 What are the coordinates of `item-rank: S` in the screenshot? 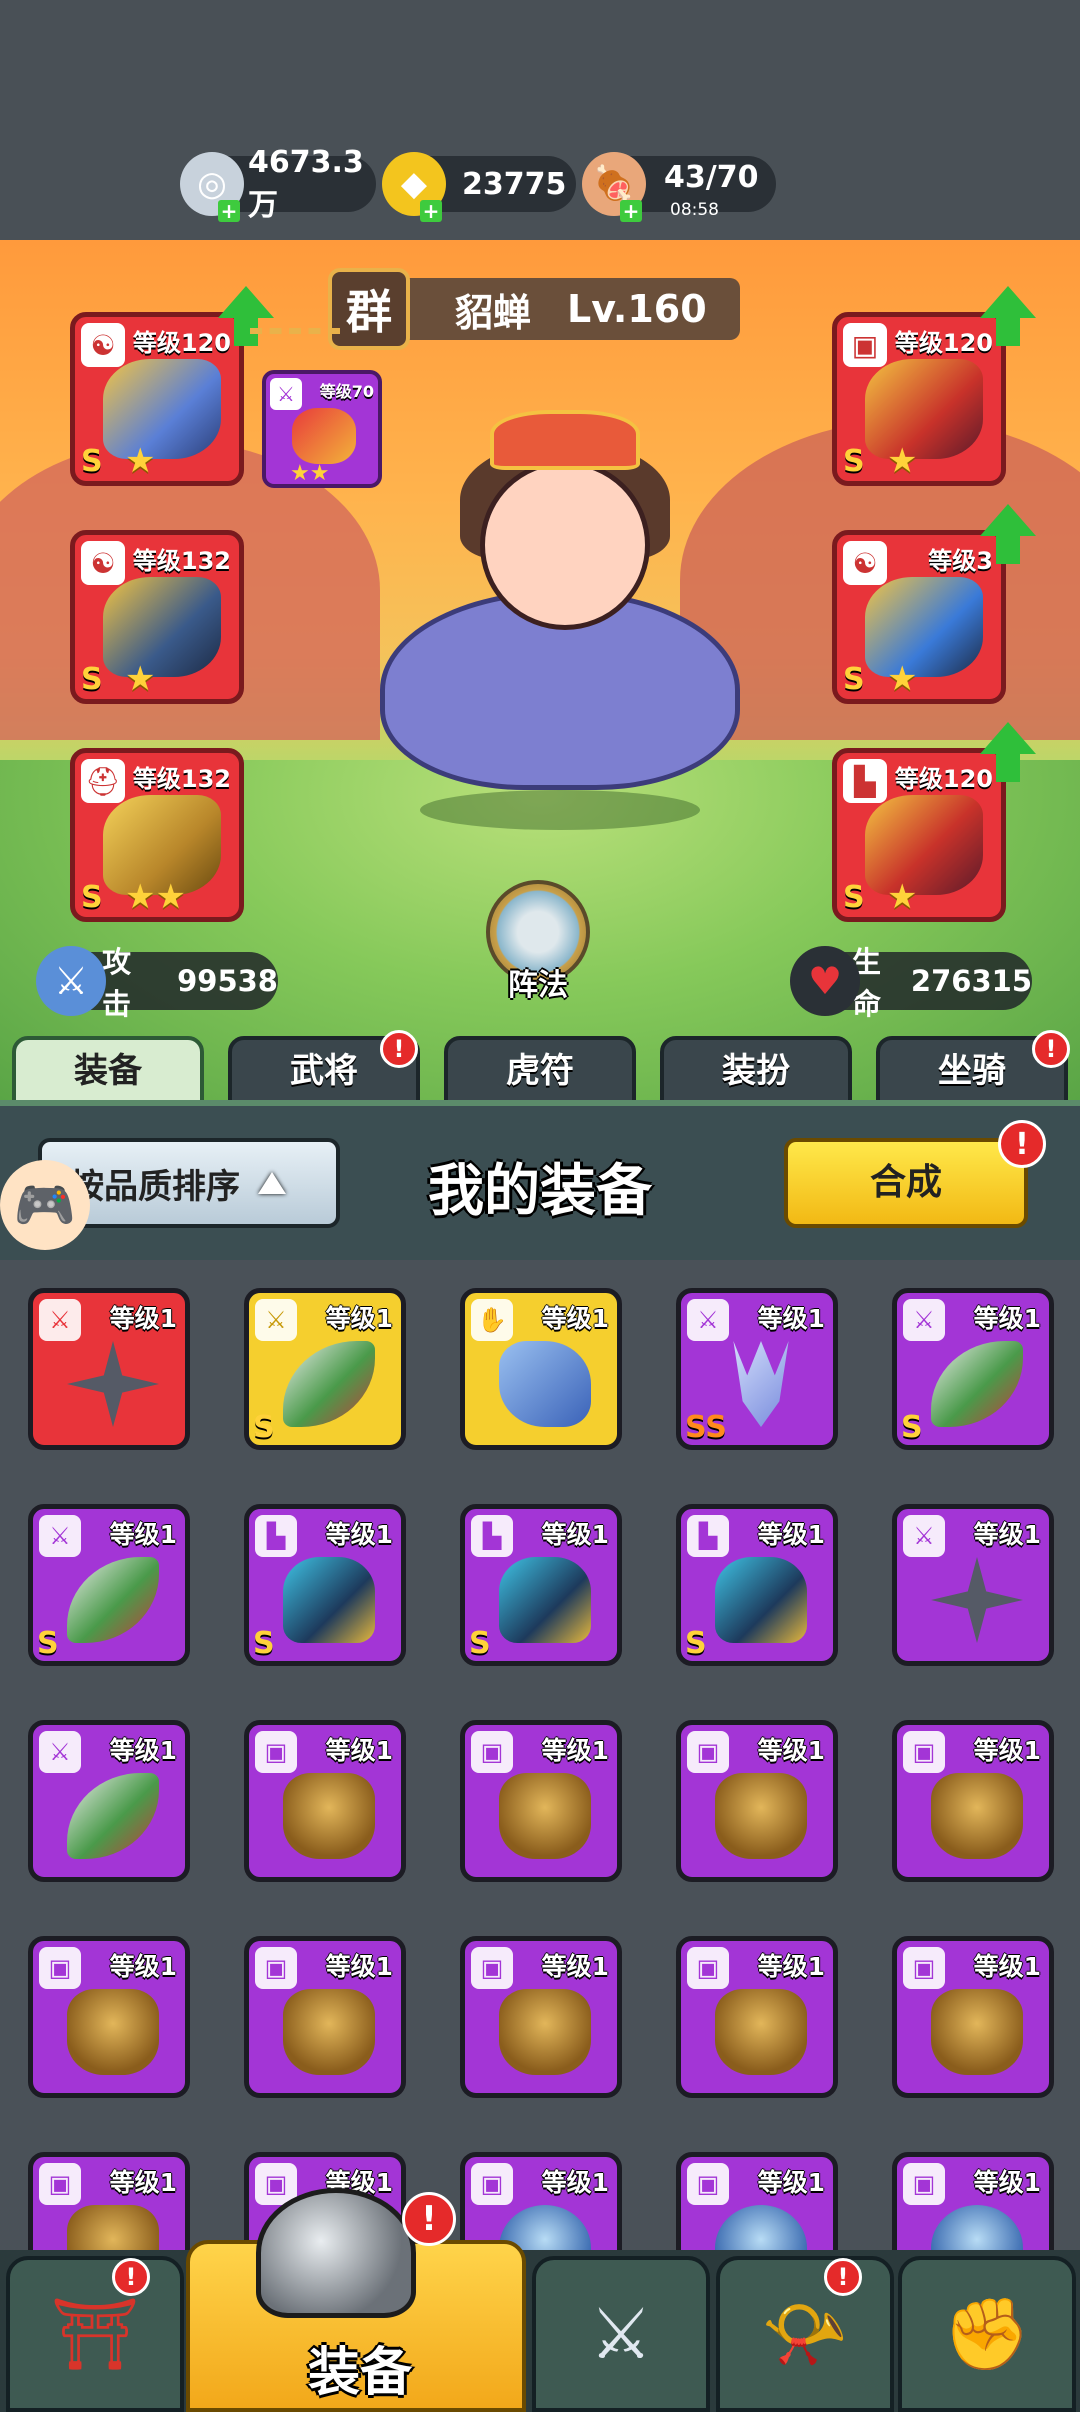 It's located at (264, 1643).